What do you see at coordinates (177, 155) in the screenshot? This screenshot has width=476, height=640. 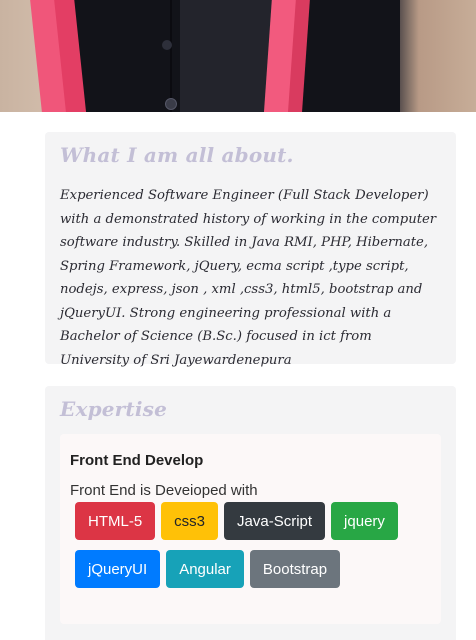 I see `about-title: What I am all about.` at bounding box center [177, 155].